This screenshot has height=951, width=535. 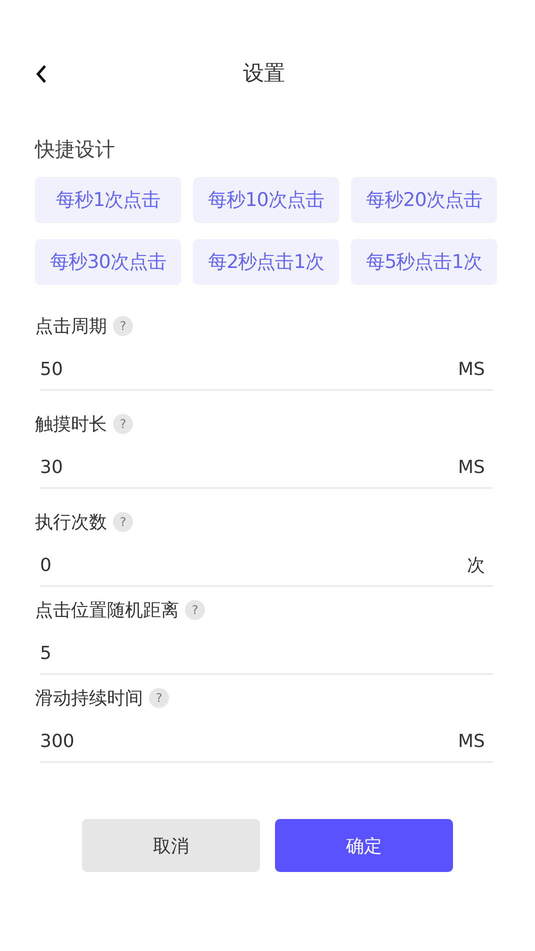 What do you see at coordinates (71, 326) in the screenshot?
I see `field-label: 点击周期` at bounding box center [71, 326].